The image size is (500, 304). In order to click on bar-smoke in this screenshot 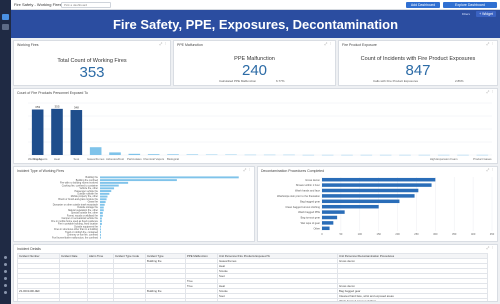, I will do `click(37, 132)`.